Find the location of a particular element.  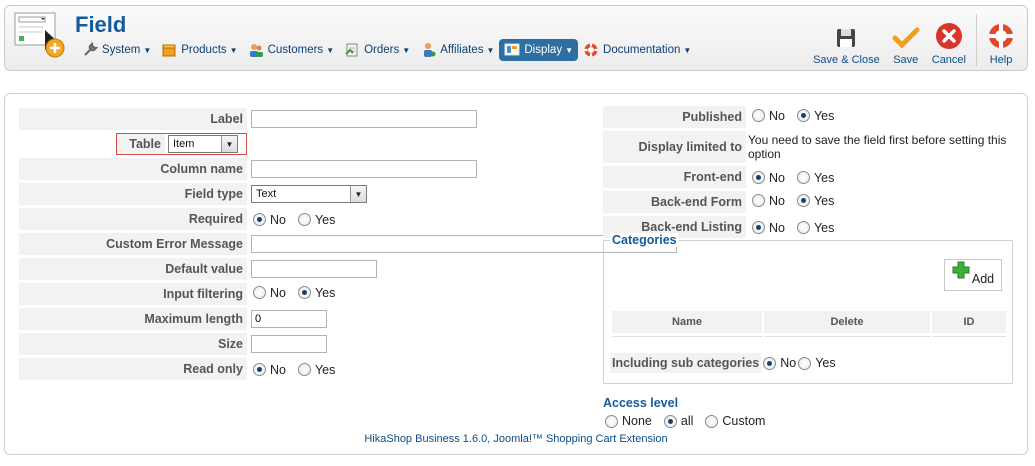

users-icon is located at coordinates (256, 50).